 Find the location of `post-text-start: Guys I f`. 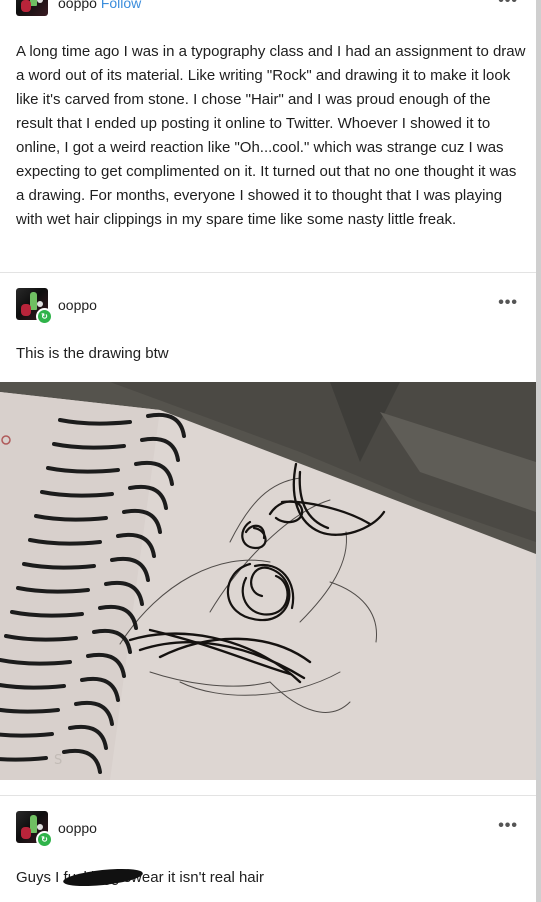

post-text-start: Guys I f is located at coordinates (42, 877).